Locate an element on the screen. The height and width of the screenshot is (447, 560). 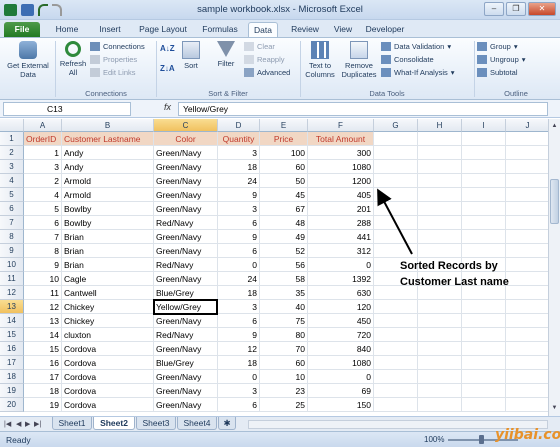
table-cell: 450 is located at coordinates (341, 321).